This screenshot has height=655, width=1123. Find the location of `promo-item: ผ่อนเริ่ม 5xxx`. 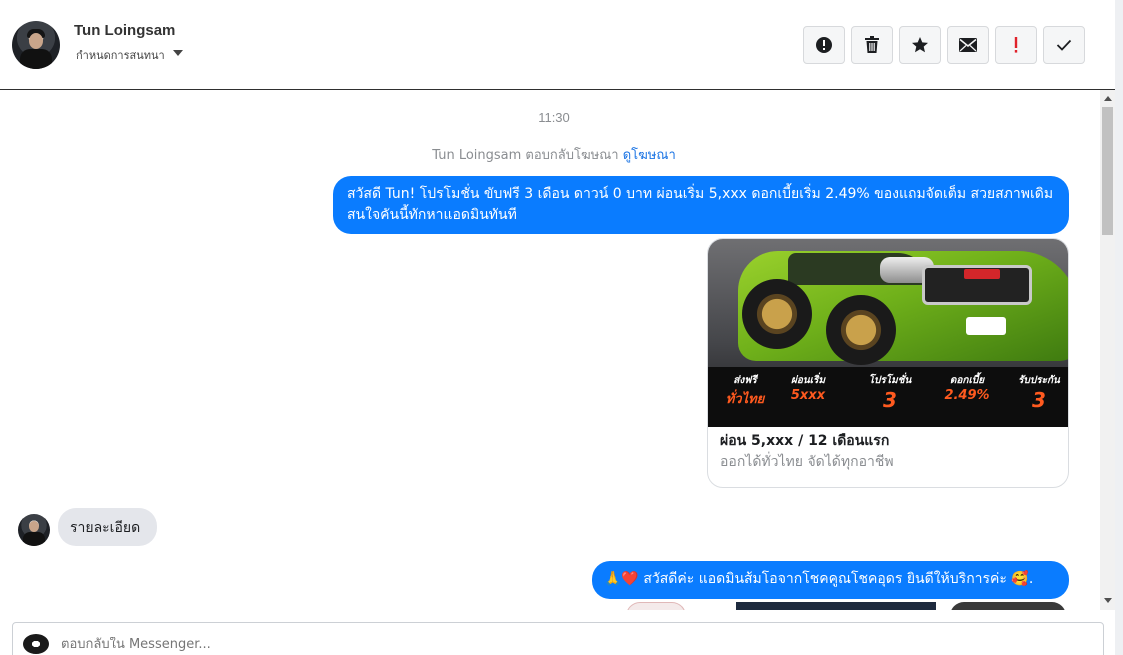

promo-item: ผ่อนเริ่ม 5xxx is located at coordinates (808, 389).